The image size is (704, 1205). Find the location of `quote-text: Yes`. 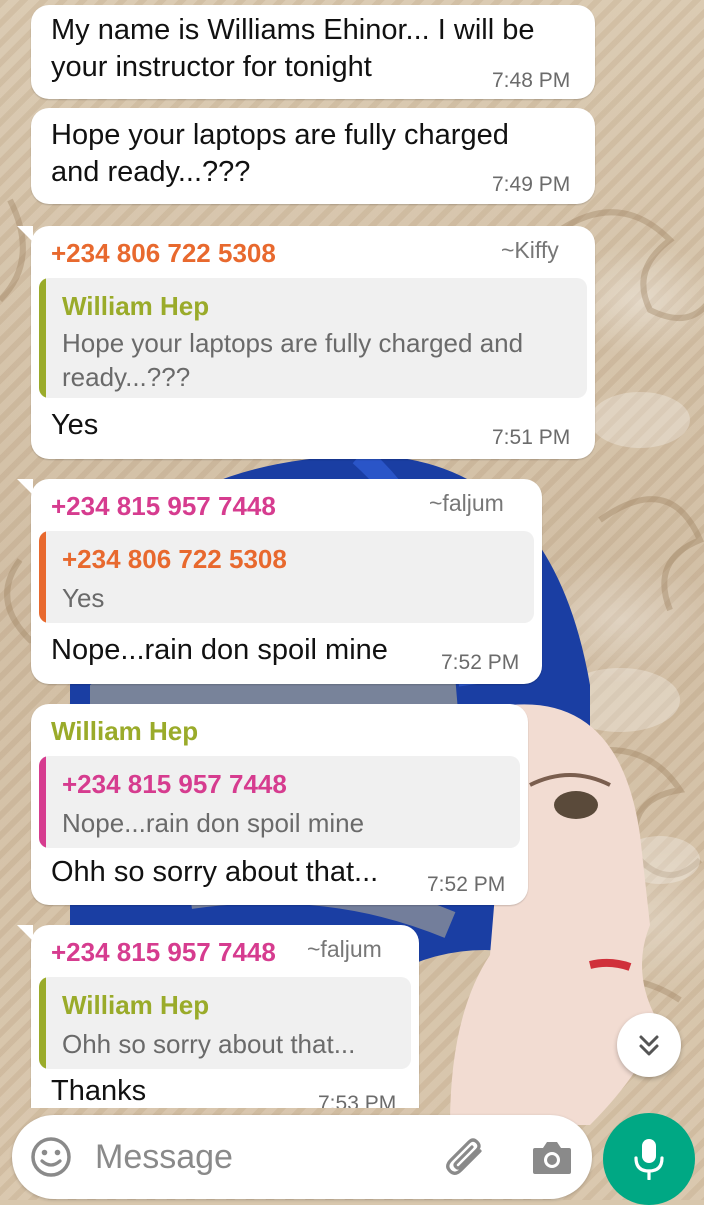

quote-text: Yes is located at coordinates (83, 598).